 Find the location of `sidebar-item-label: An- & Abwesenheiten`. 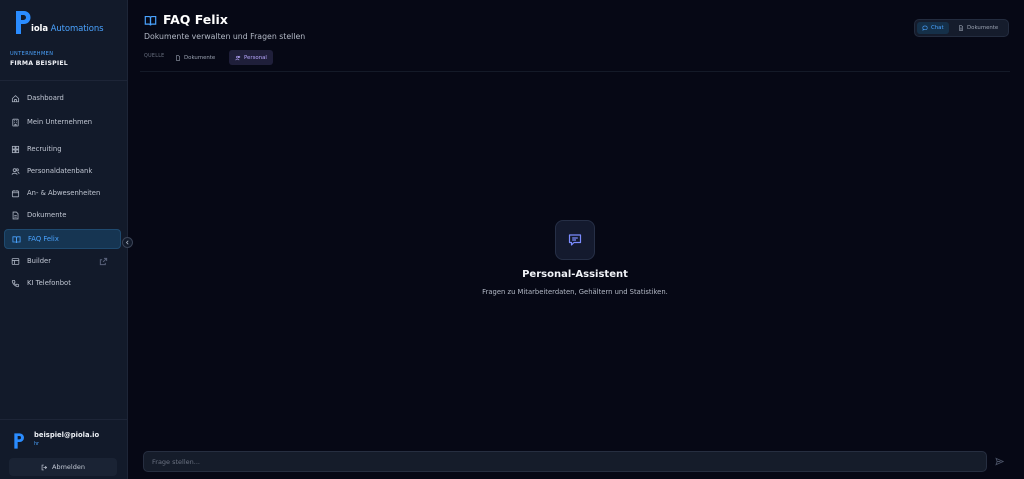

sidebar-item-label: An- & Abwesenheiten is located at coordinates (64, 193).